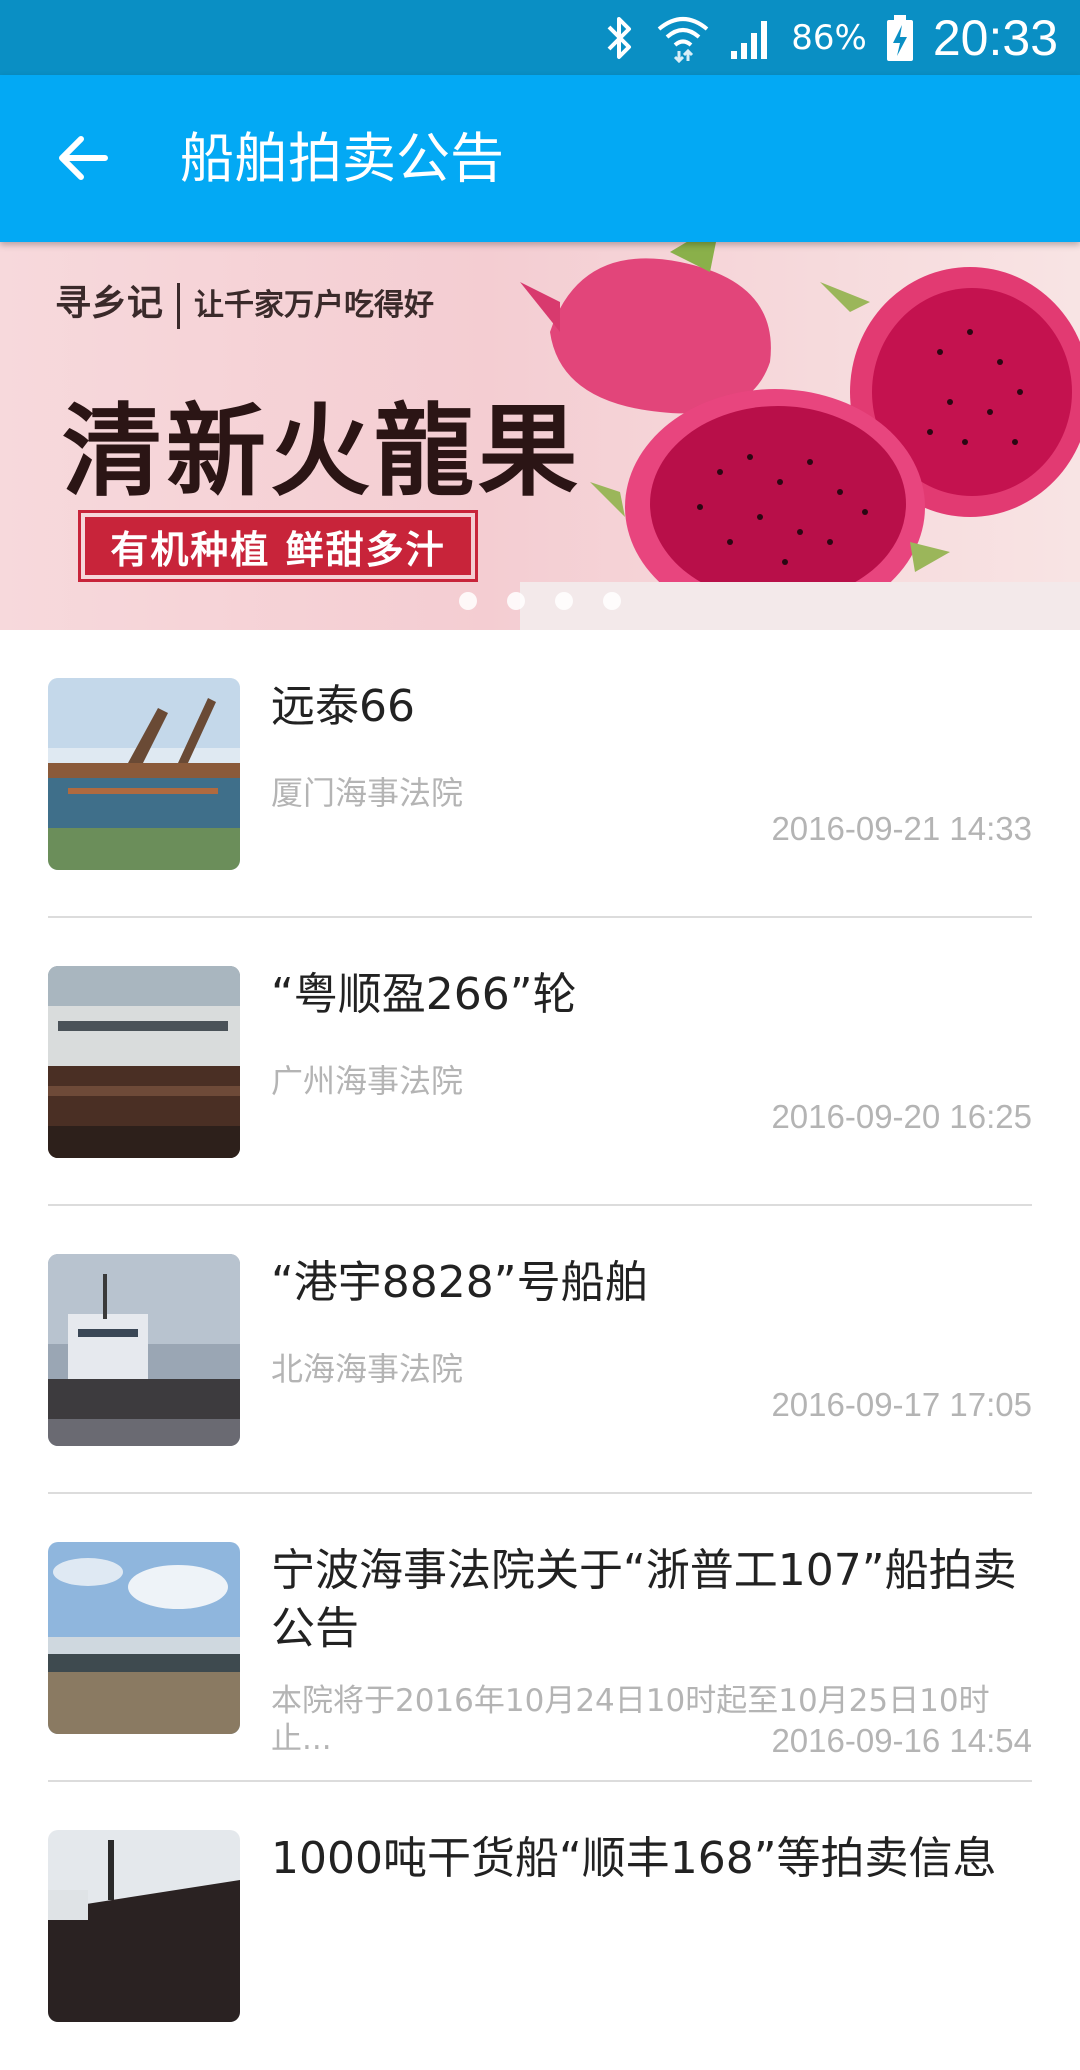 The height and width of the screenshot is (2070, 1080). I want to click on battery-percent: 86%, so click(829, 37).